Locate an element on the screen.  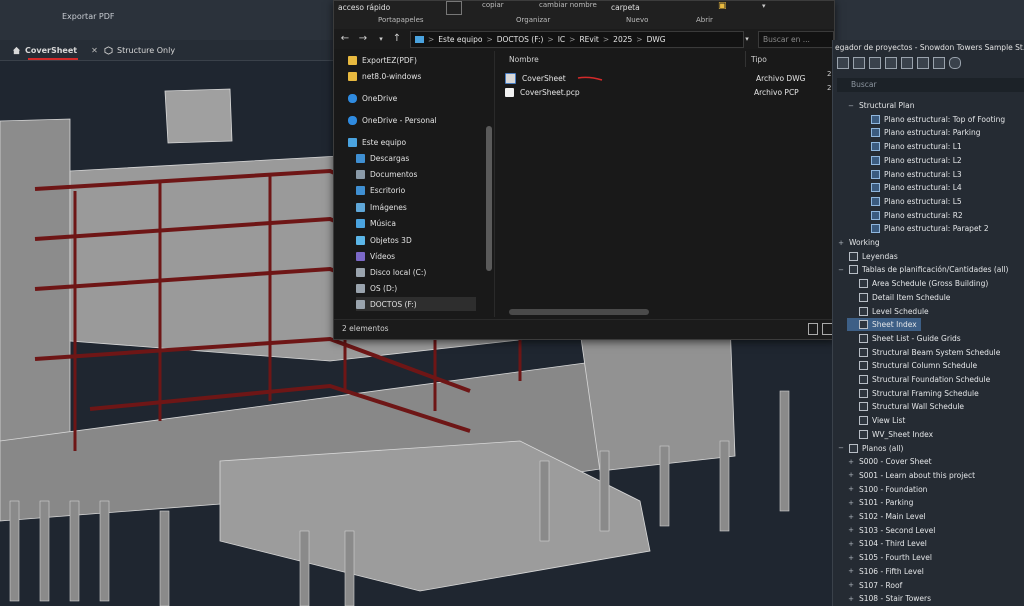
tree-item: Detail Item Schedule is located at coordinates (900, 297).